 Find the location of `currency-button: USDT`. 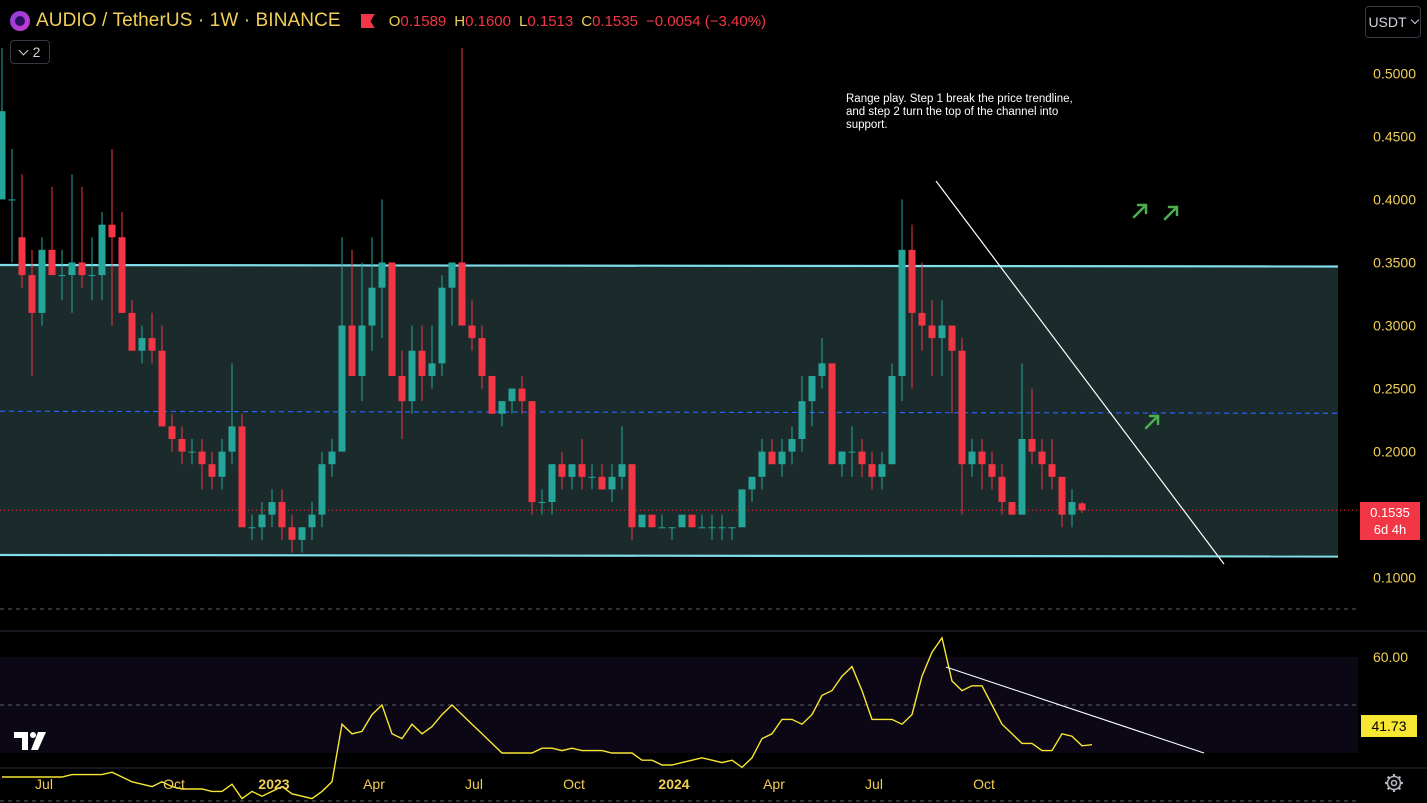

currency-button: USDT is located at coordinates (1393, 22).